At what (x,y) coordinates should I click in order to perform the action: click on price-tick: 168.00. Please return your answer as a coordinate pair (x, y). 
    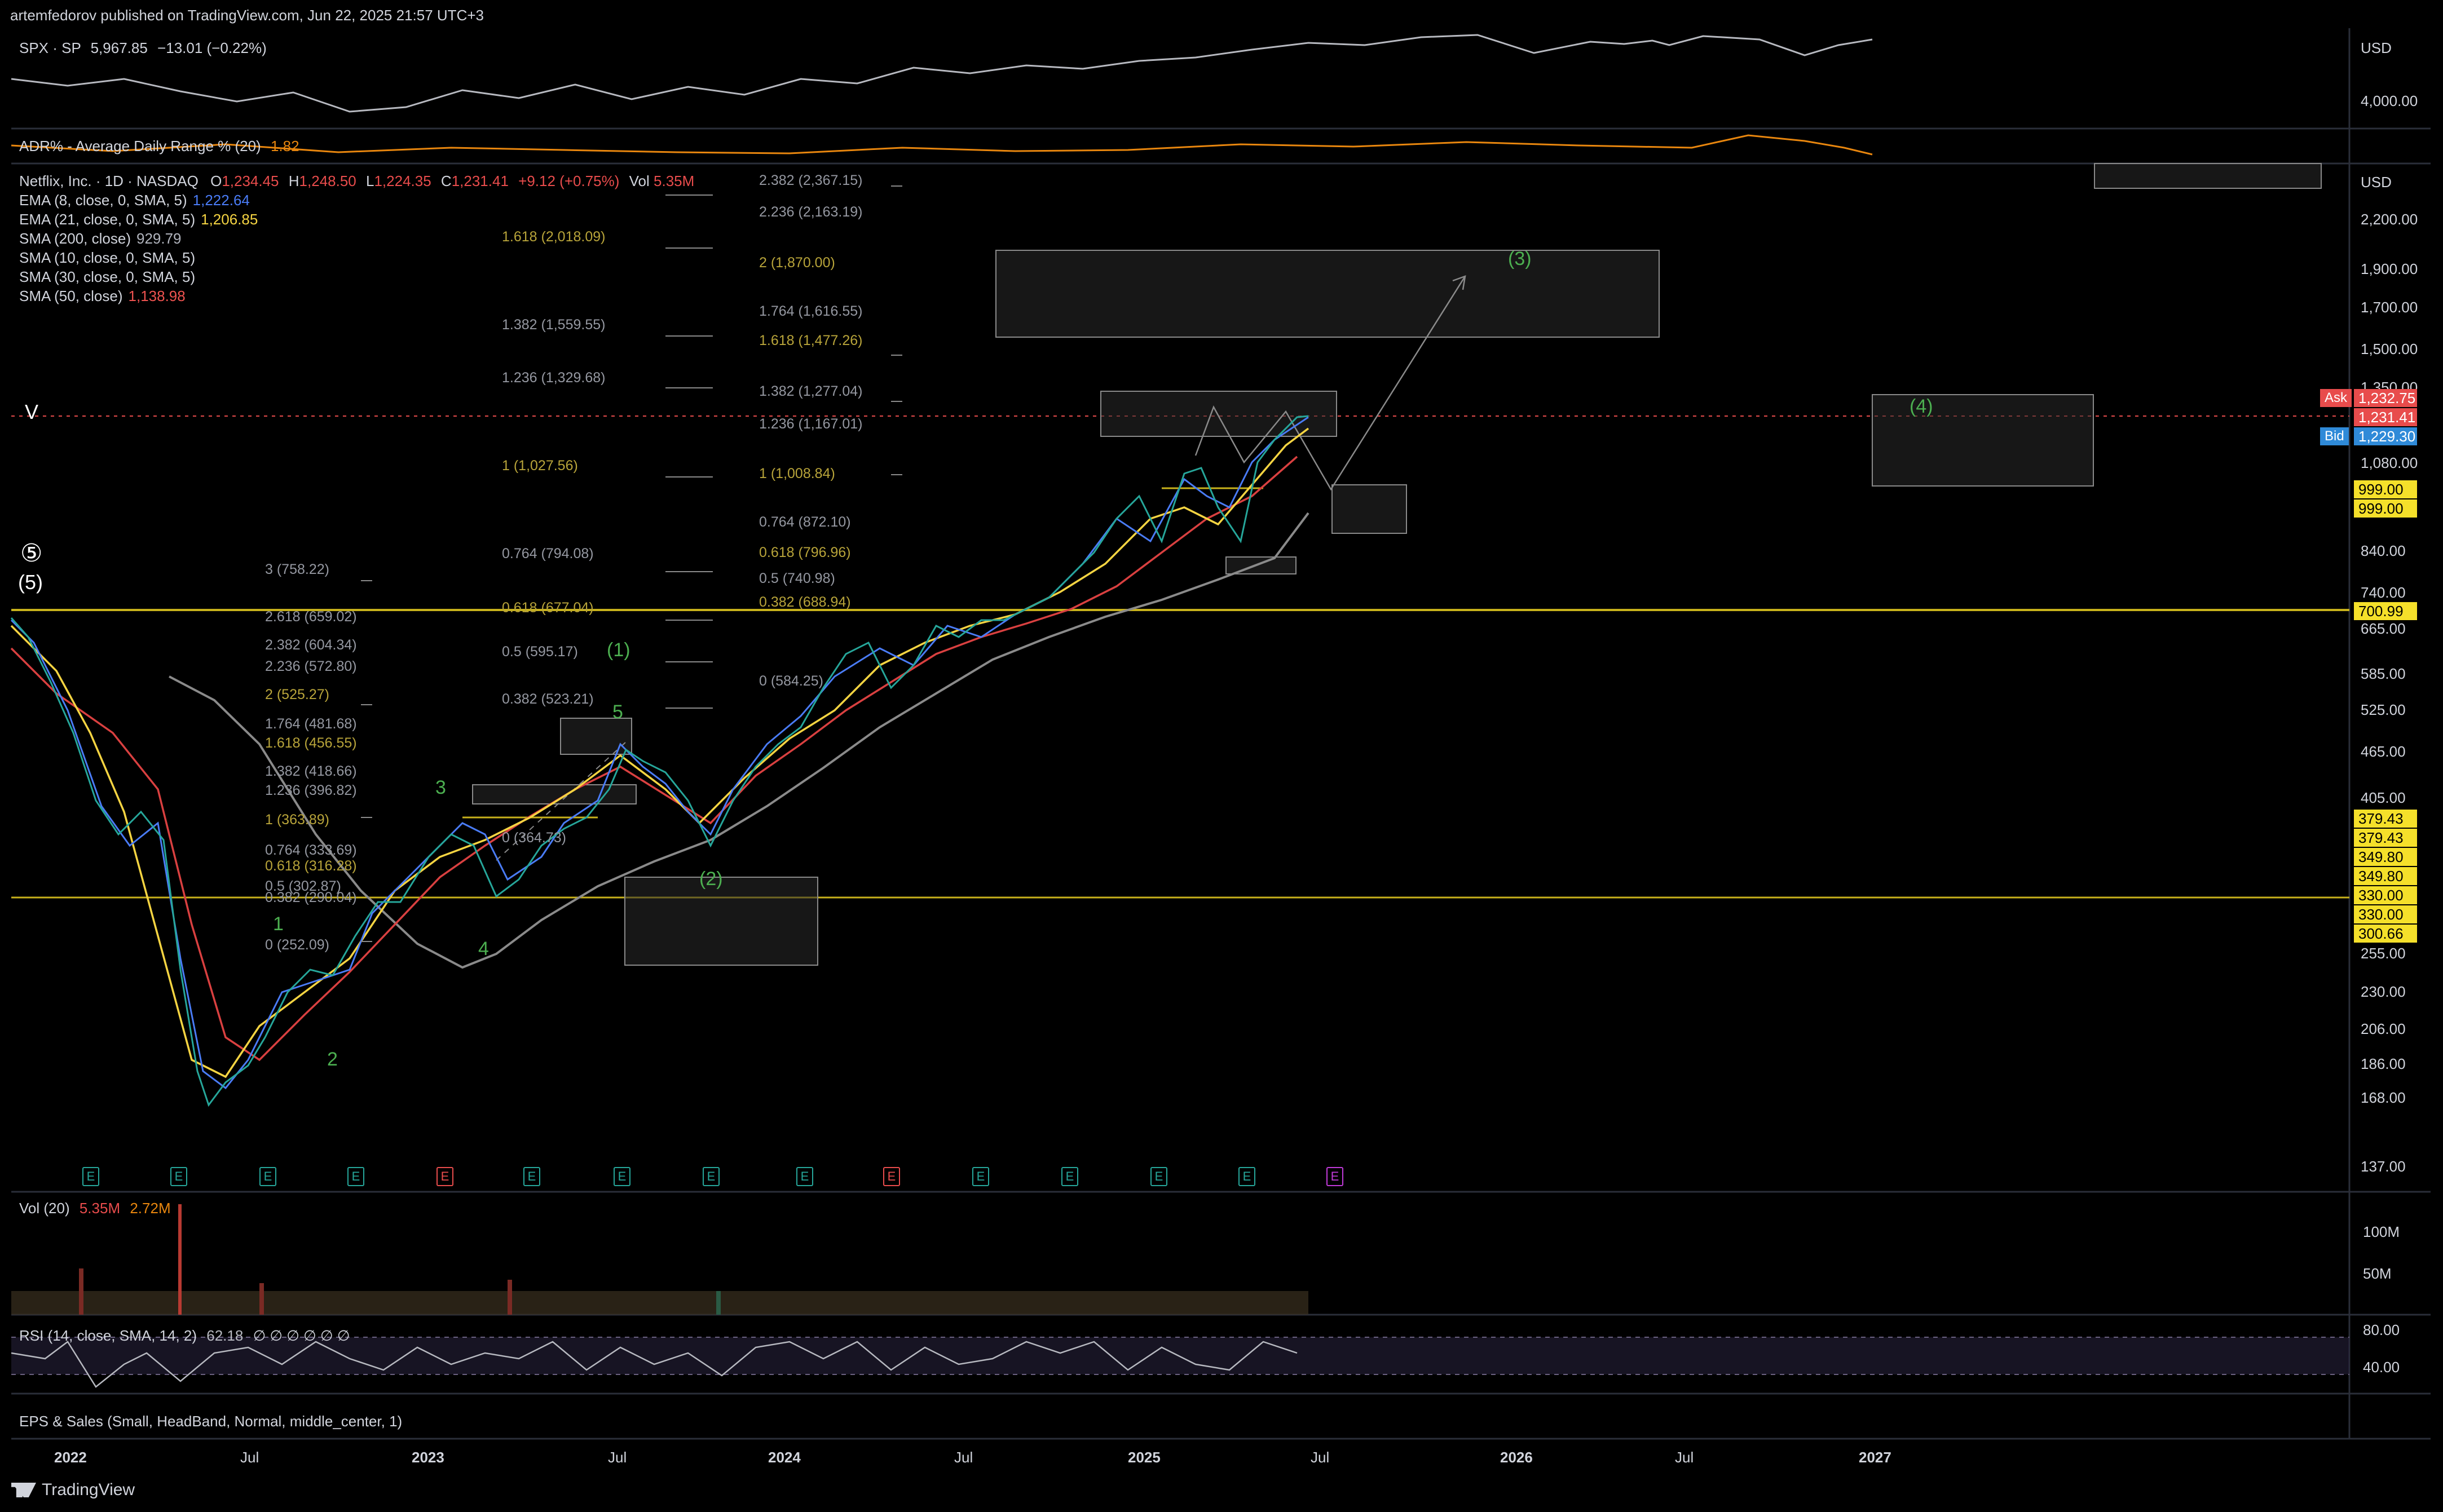
    Looking at the image, I should click on (2383, 1097).